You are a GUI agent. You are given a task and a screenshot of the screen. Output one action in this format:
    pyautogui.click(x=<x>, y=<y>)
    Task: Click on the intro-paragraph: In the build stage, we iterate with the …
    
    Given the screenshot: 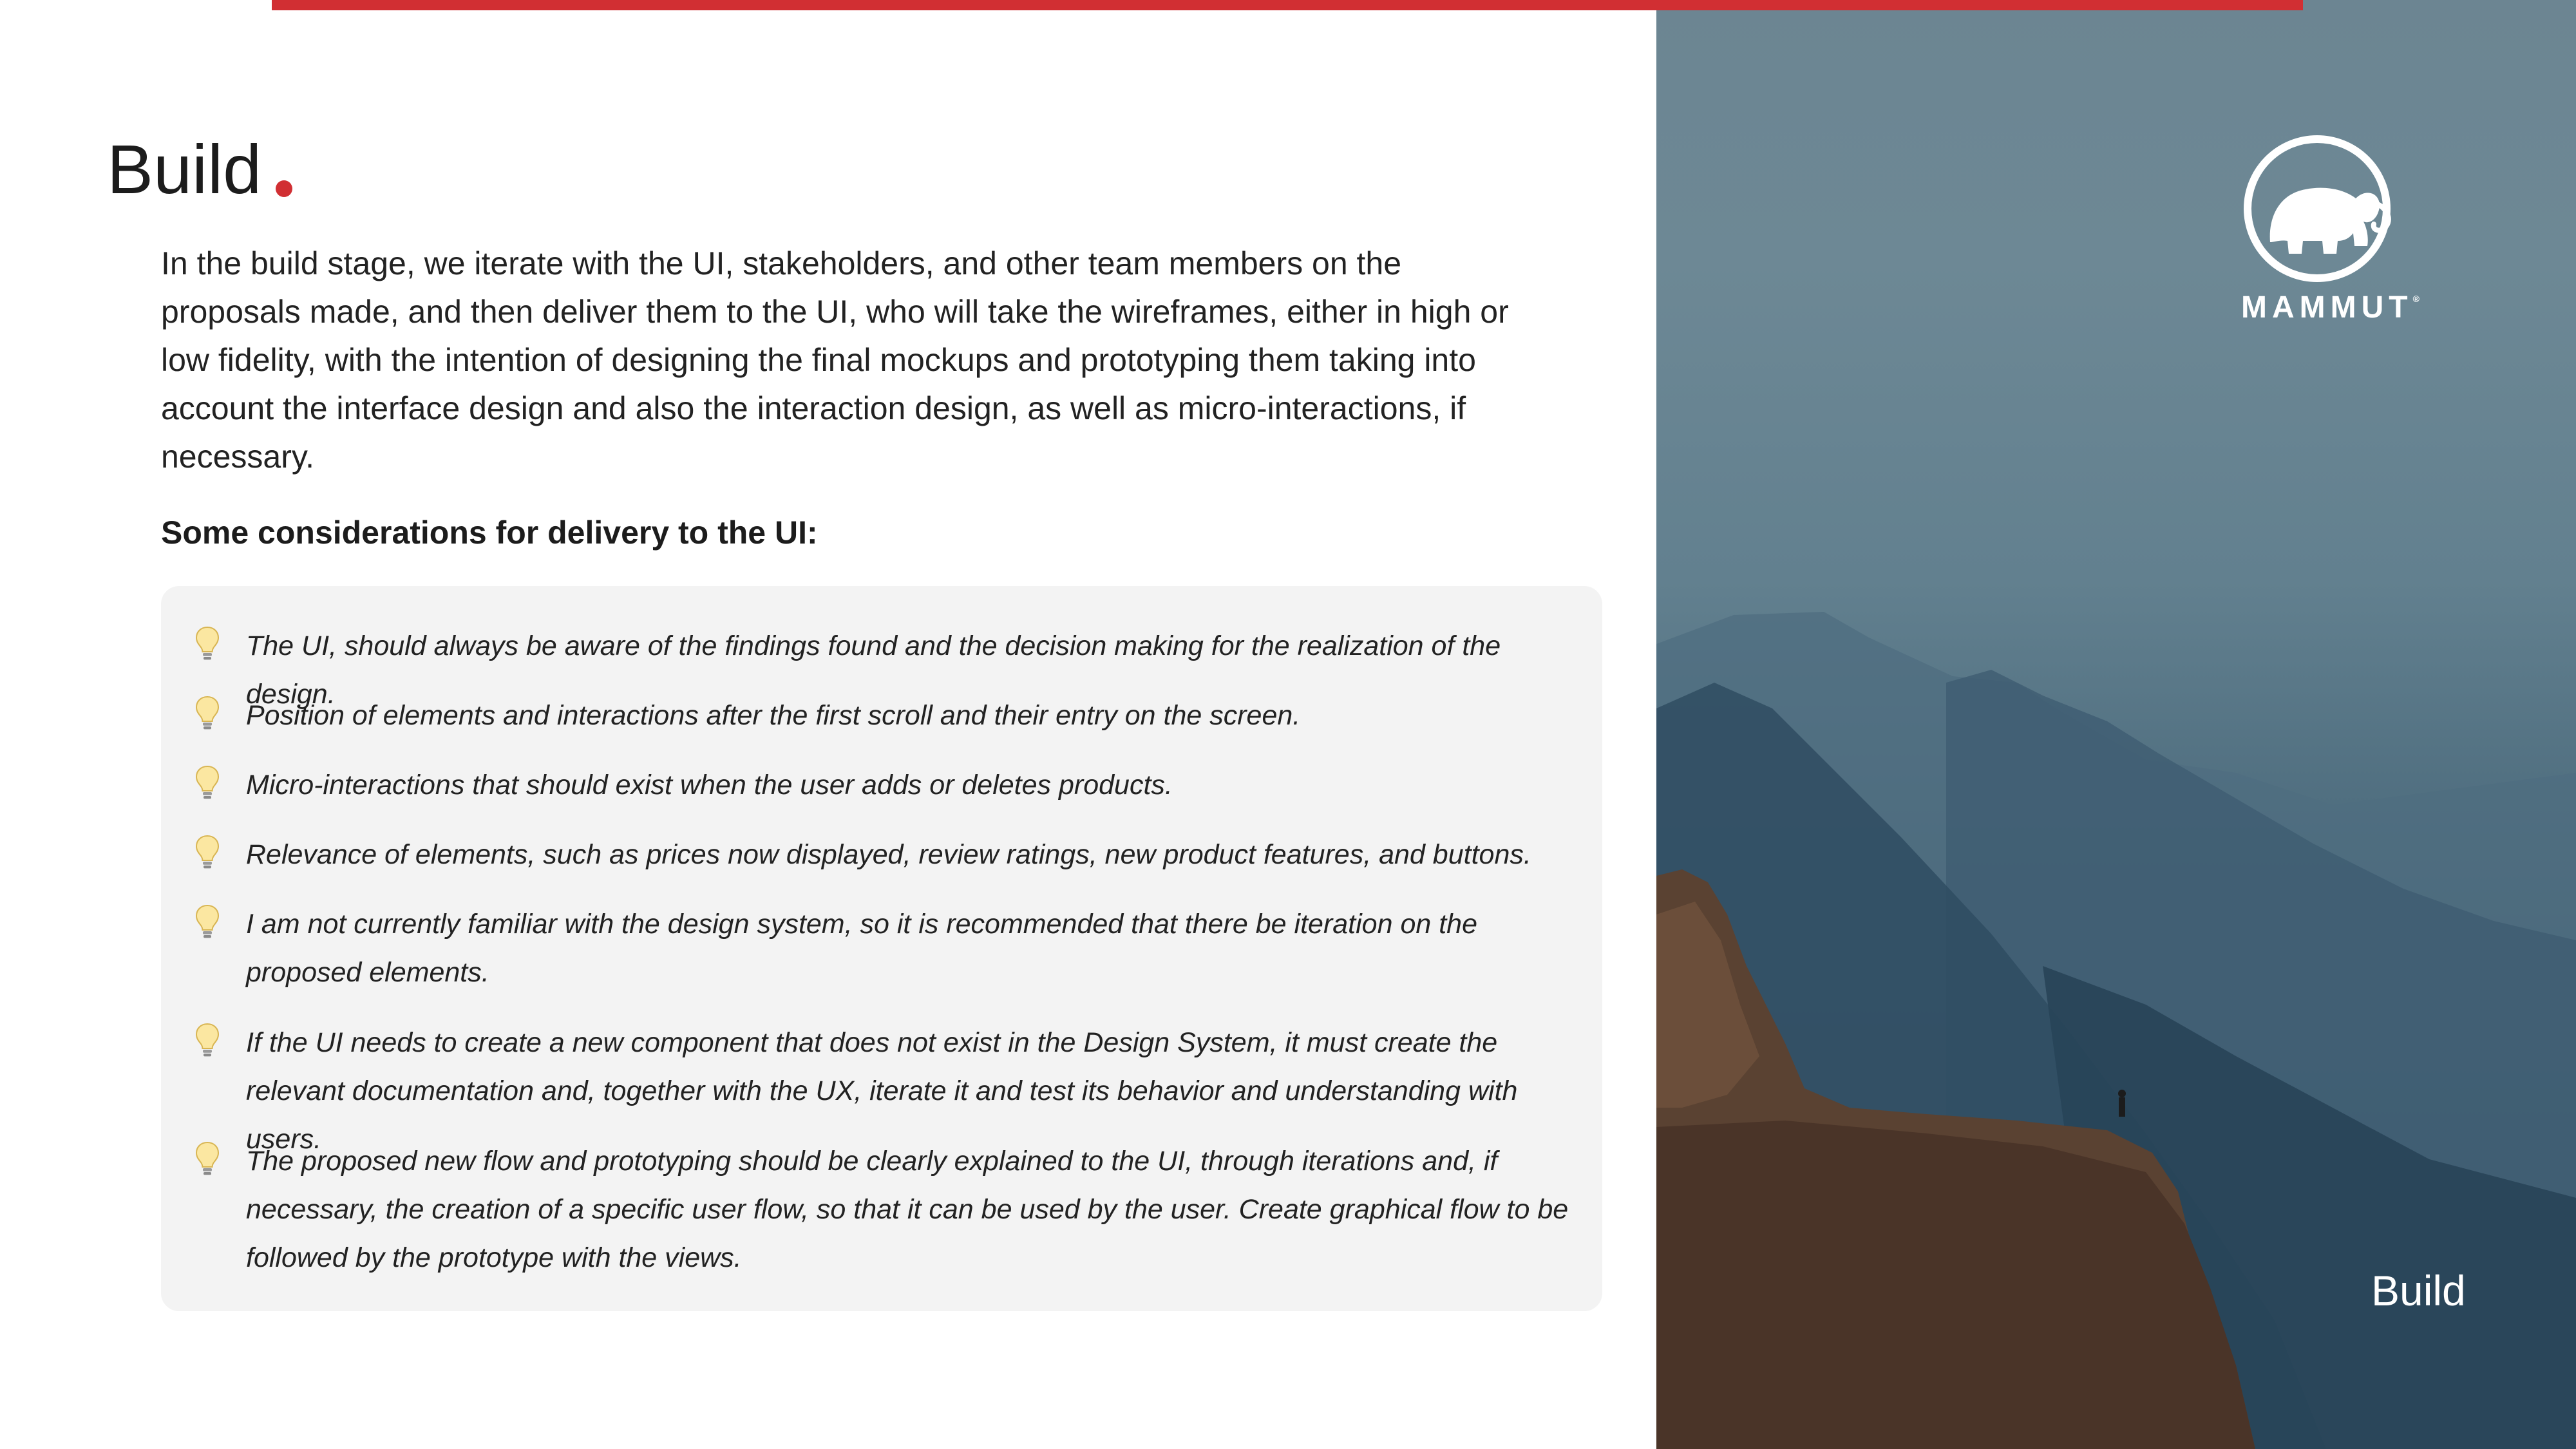 What is the action you would take?
    pyautogui.click(x=835, y=360)
    